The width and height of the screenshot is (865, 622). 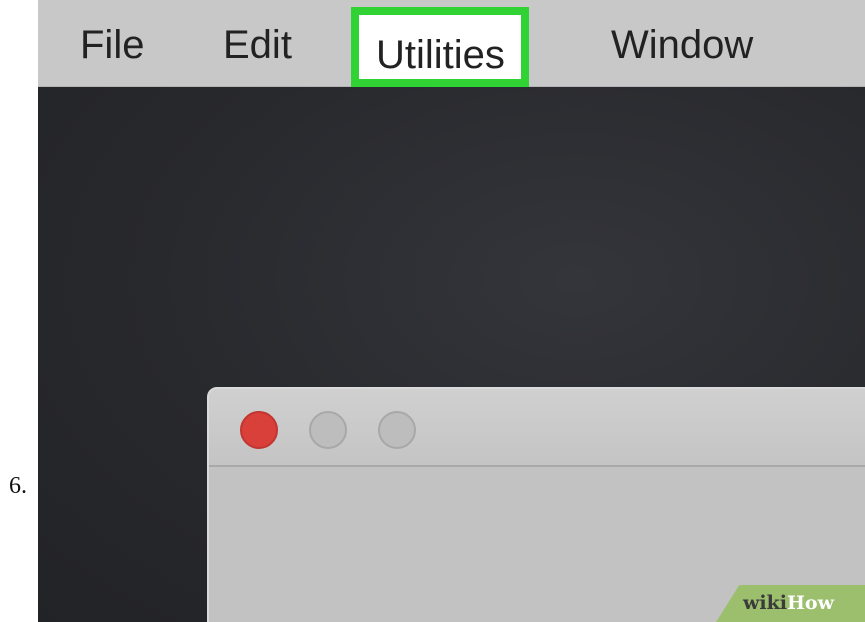 I want to click on close-button, so click(x=259, y=430).